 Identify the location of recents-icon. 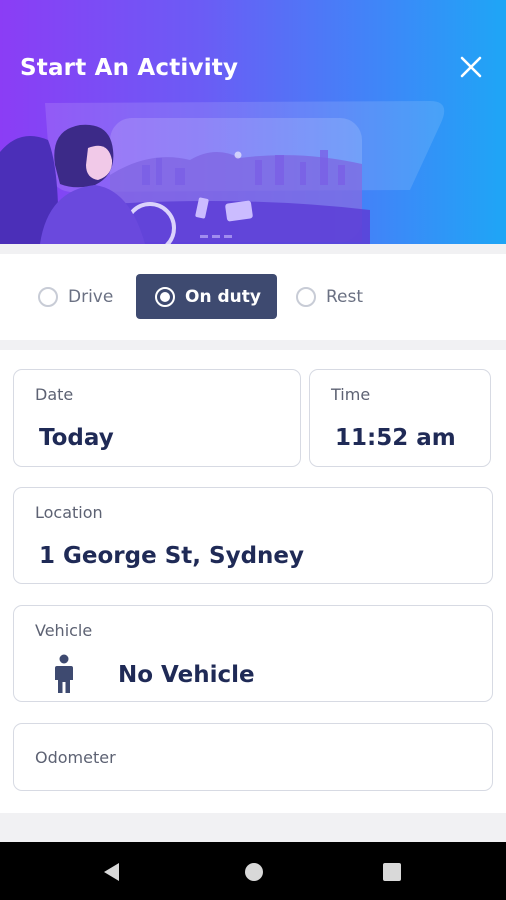
(392, 872).